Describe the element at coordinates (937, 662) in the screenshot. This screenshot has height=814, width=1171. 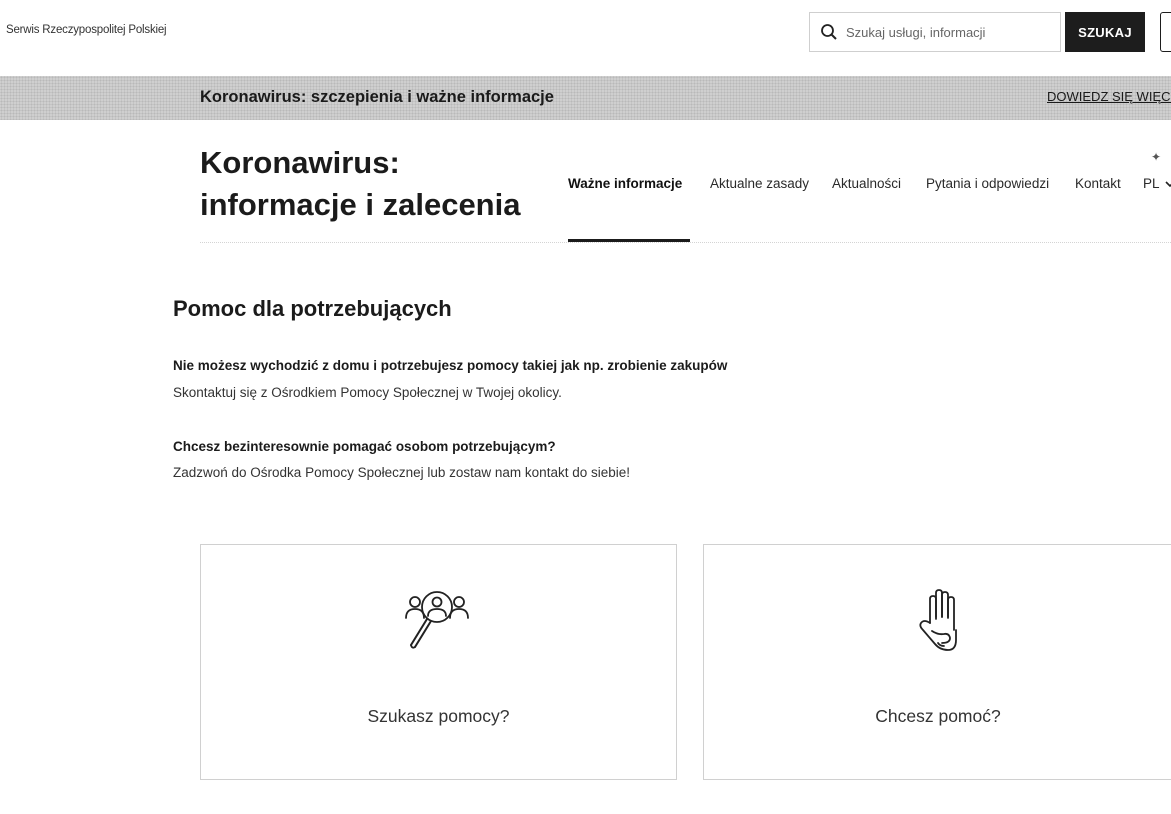
I see `card-want-to-help: Chcesz pomoć?` at that location.